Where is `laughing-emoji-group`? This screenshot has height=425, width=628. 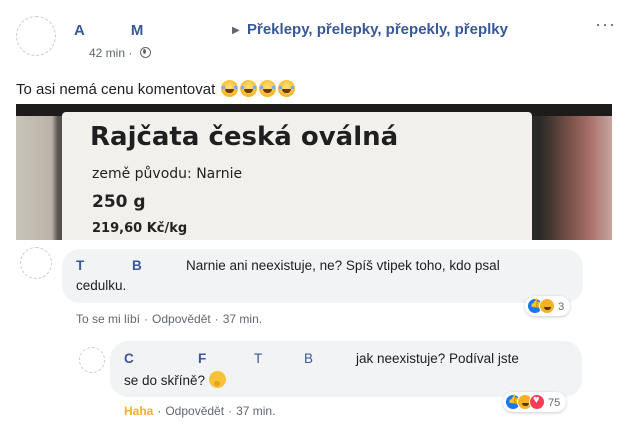 laughing-emoji-group is located at coordinates (259, 89).